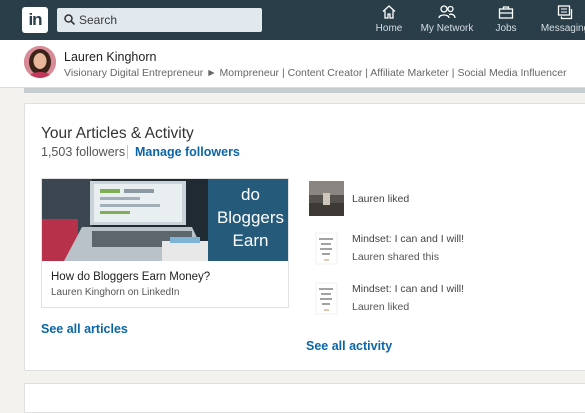 Image resolution: width=585 pixels, height=413 pixels. What do you see at coordinates (127, 152) in the screenshot?
I see `separator` at bounding box center [127, 152].